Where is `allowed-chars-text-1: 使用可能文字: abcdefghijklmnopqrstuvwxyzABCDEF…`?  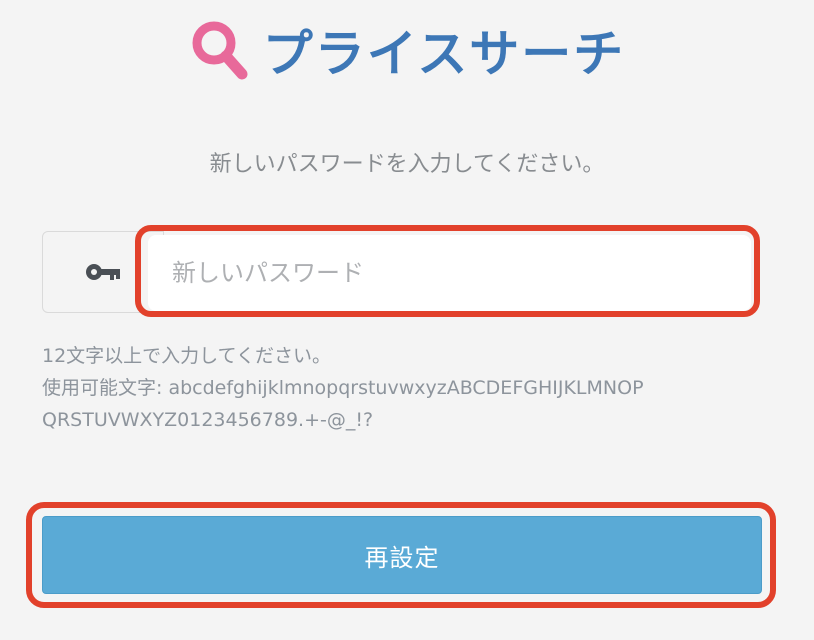 allowed-chars-text-1: 使用可能文字: abcdefghijklmnopqrstuvwxyzABCDEF… is located at coordinates (343, 388).